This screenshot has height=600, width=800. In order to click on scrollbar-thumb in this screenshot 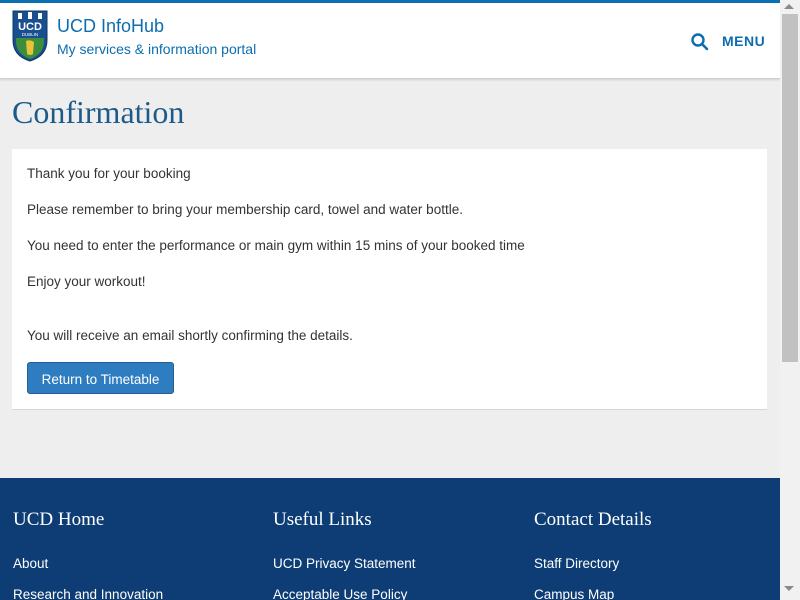, I will do `click(790, 188)`.